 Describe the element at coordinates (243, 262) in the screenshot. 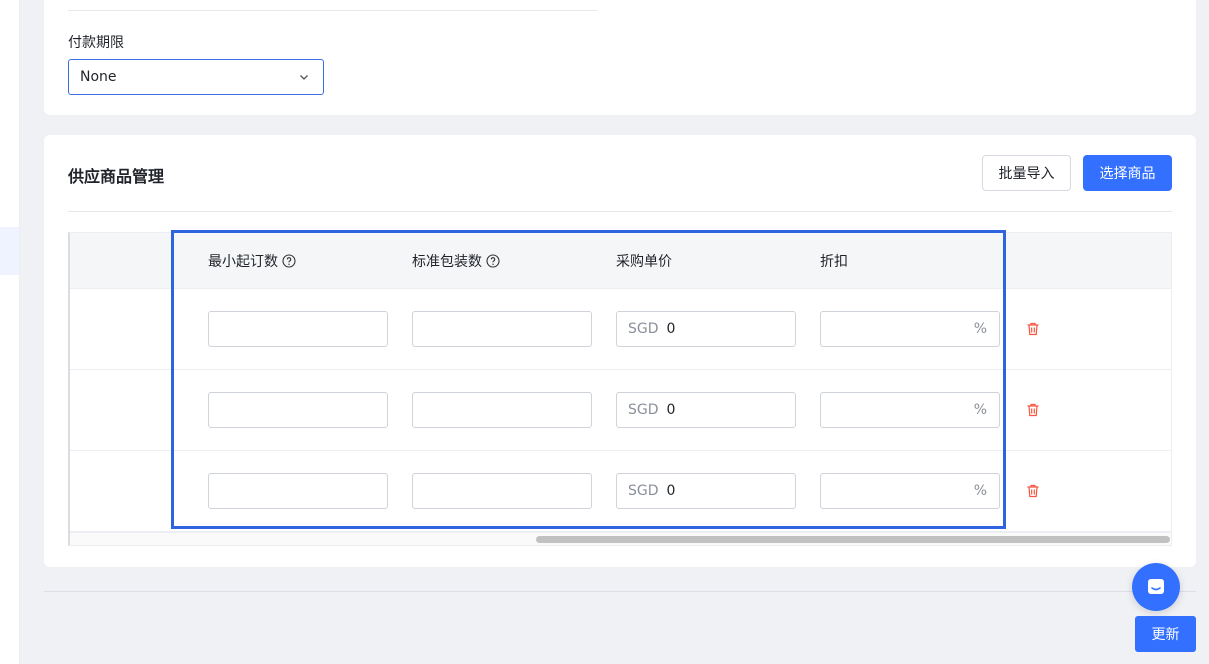

I see `col-header-label: 最小起订数` at that location.